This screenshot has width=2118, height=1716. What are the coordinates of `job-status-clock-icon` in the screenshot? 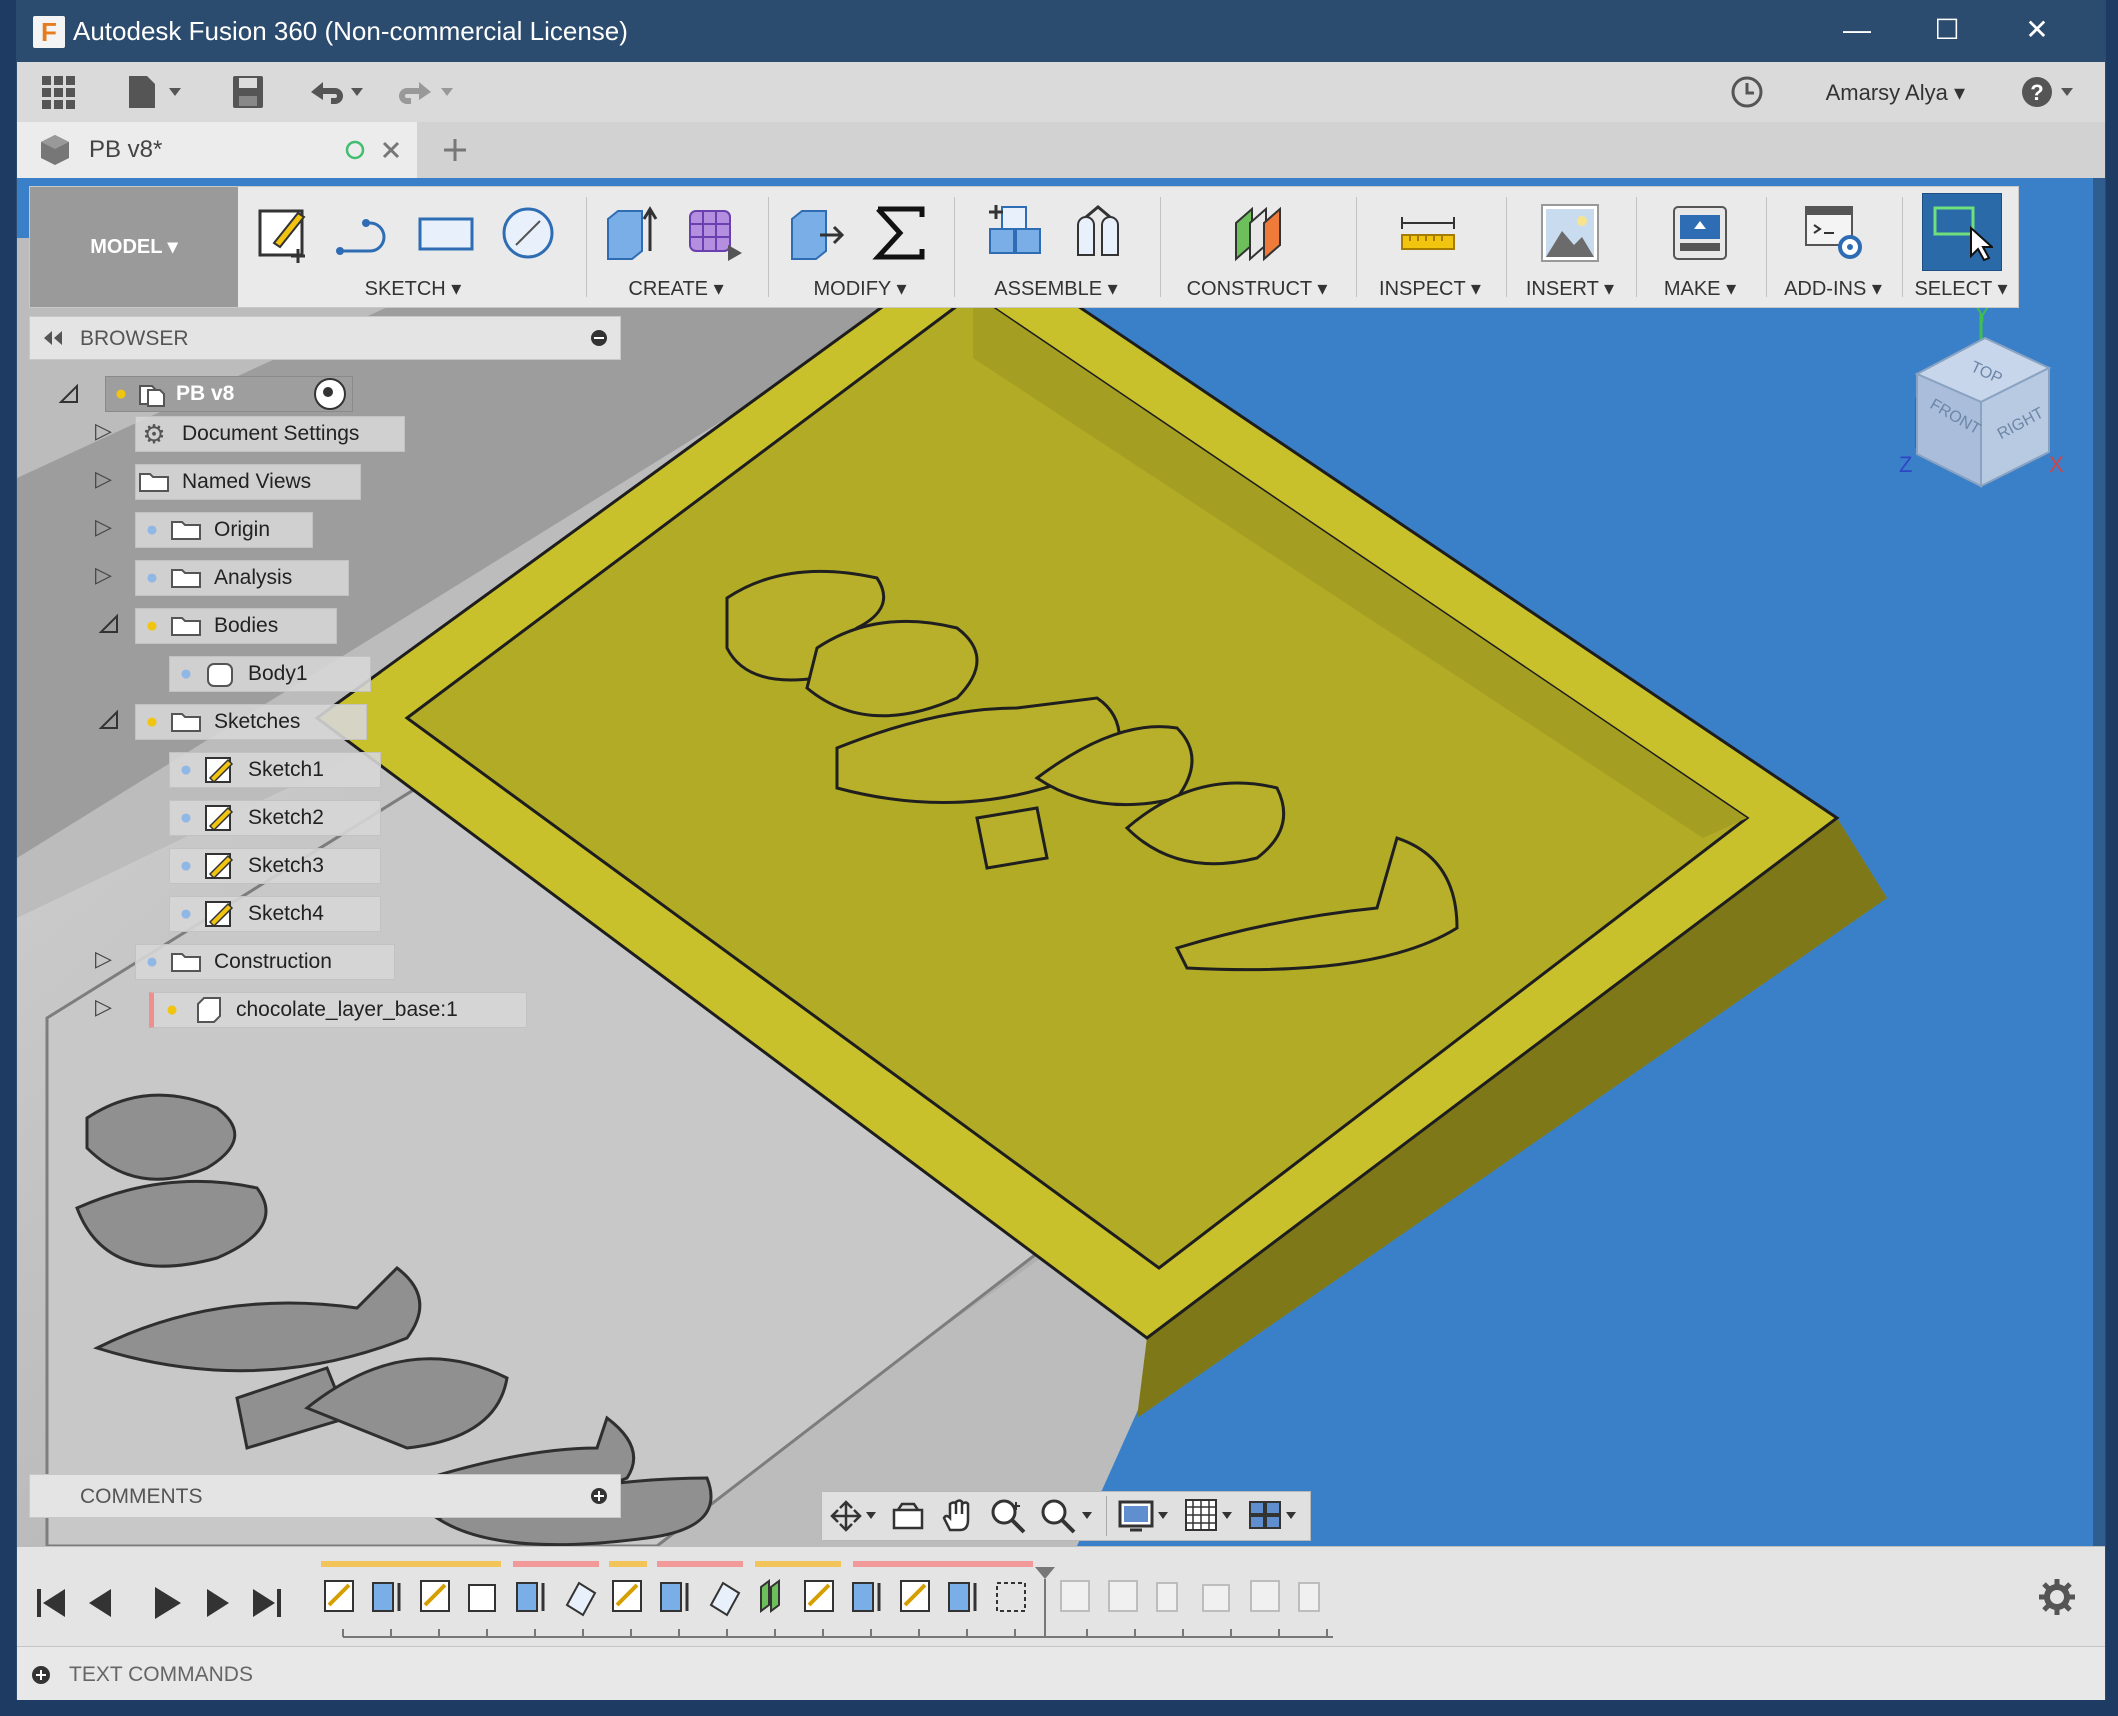 It's located at (1747, 92).